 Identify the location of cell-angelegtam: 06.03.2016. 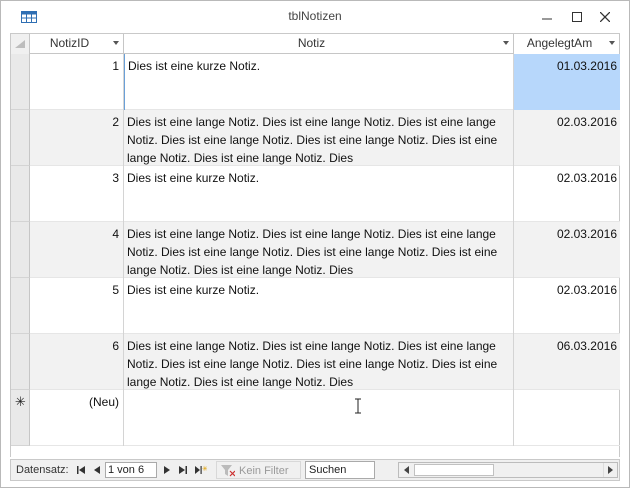
(567, 362).